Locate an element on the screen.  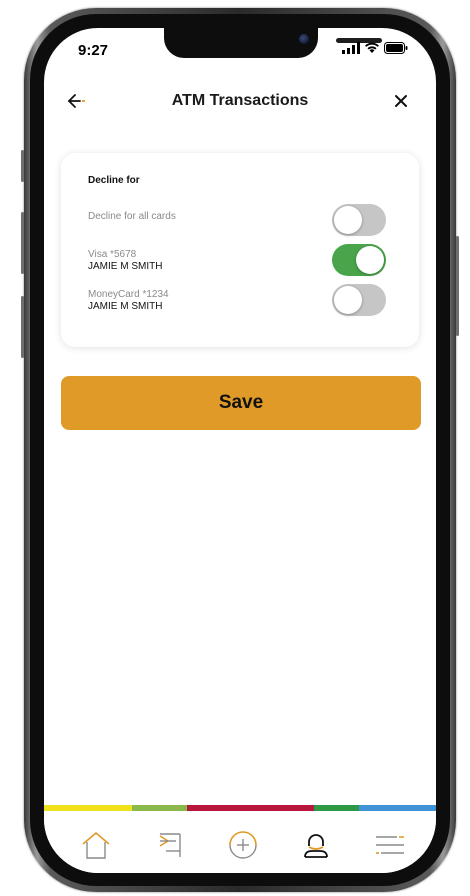
page-title: ATM Transactions is located at coordinates (240, 100).